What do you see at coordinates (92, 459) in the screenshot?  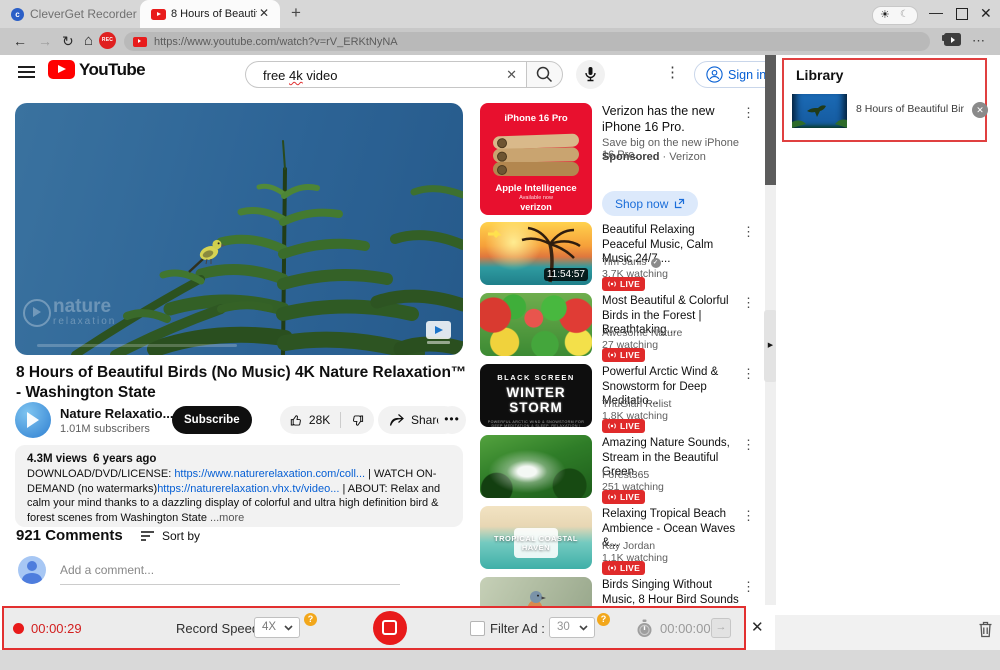 I see `video-stats: 4.3M views 6 years ago` at bounding box center [92, 459].